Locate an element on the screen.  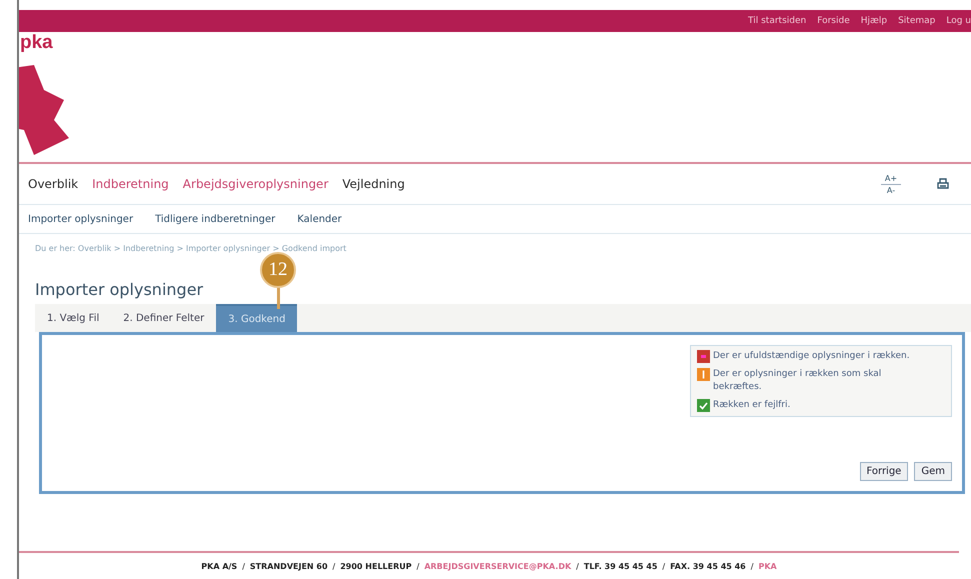
font-decrease-button: A- is located at coordinates (891, 190).